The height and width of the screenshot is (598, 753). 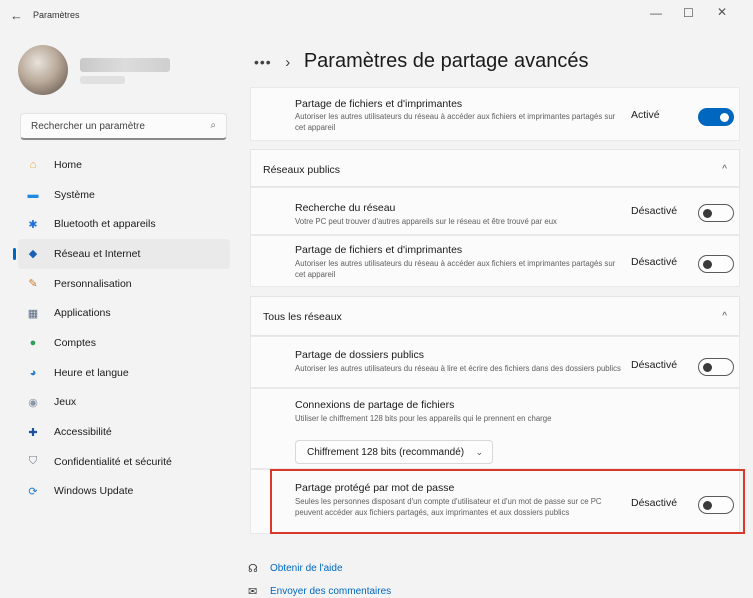 What do you see at coordinates (43, 70) in the screenshot?
I see `avatar` at bounding box center [43, 70].